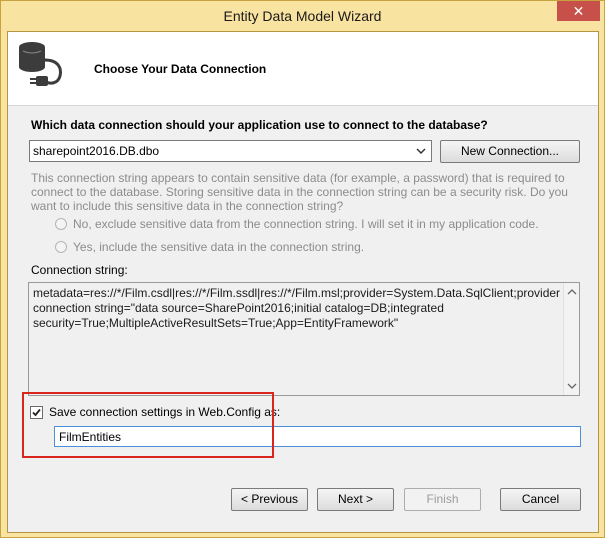 Image resolution: width=605 pixels, height=538 pixels. Describe the element at coordinates (572, 292) in the screenshot. I see `scroll-up-icon` at that location.